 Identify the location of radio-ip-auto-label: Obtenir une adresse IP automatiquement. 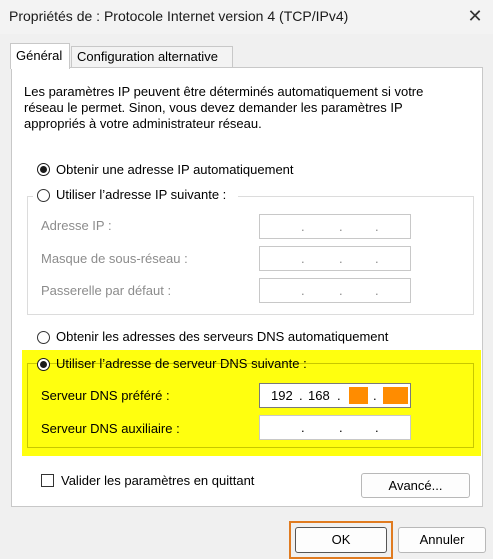
(175, 169).